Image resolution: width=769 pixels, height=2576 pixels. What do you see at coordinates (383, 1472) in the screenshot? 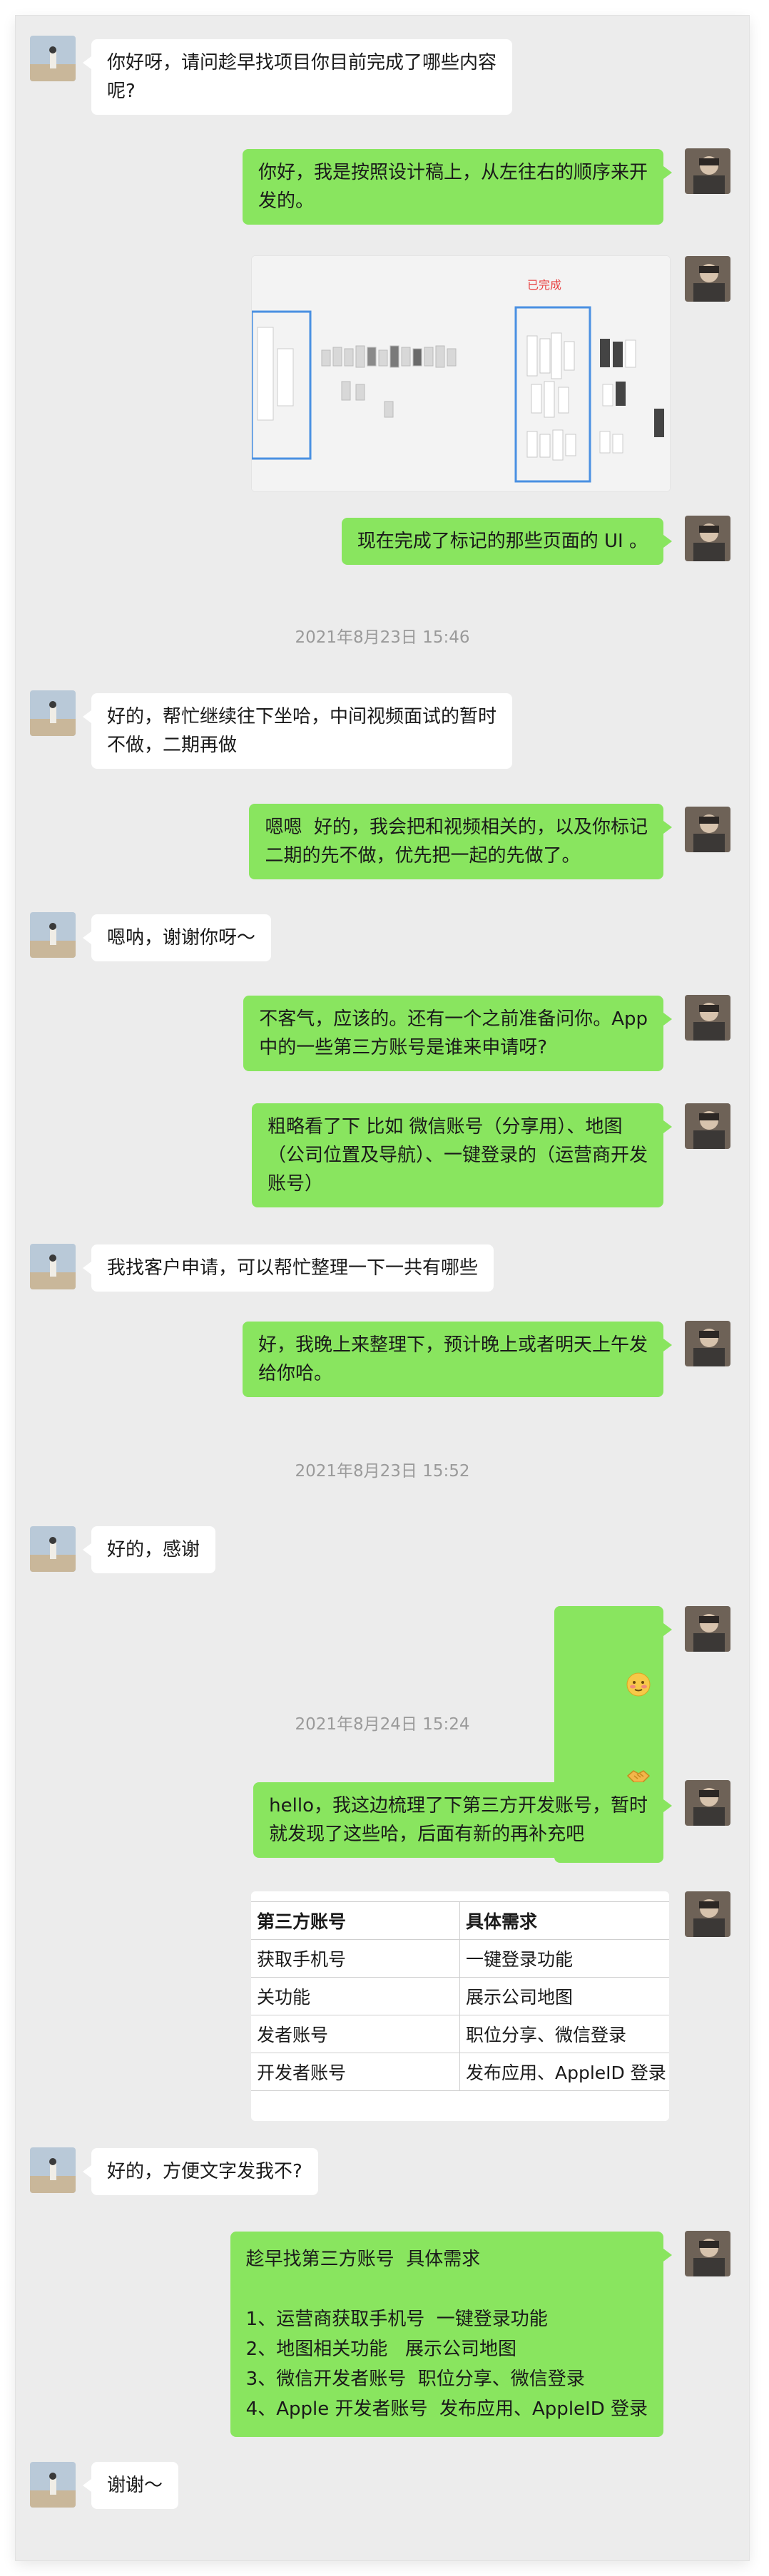
I see `timestamp: 2021年8月23日 15:52` at bounding box center [383, 1472].